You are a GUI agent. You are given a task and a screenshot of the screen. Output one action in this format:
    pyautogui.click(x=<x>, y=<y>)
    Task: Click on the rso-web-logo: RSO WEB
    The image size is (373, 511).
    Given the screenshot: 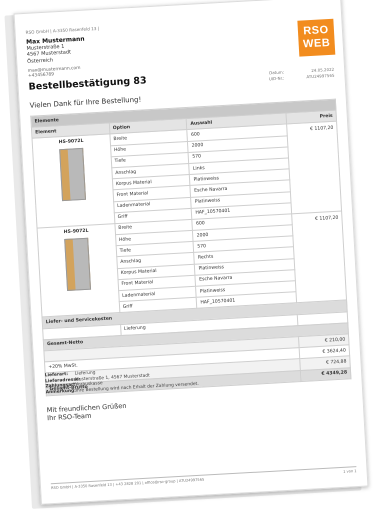 What is the action you would take?
    pyautogui.click(x=316, y=37)
    